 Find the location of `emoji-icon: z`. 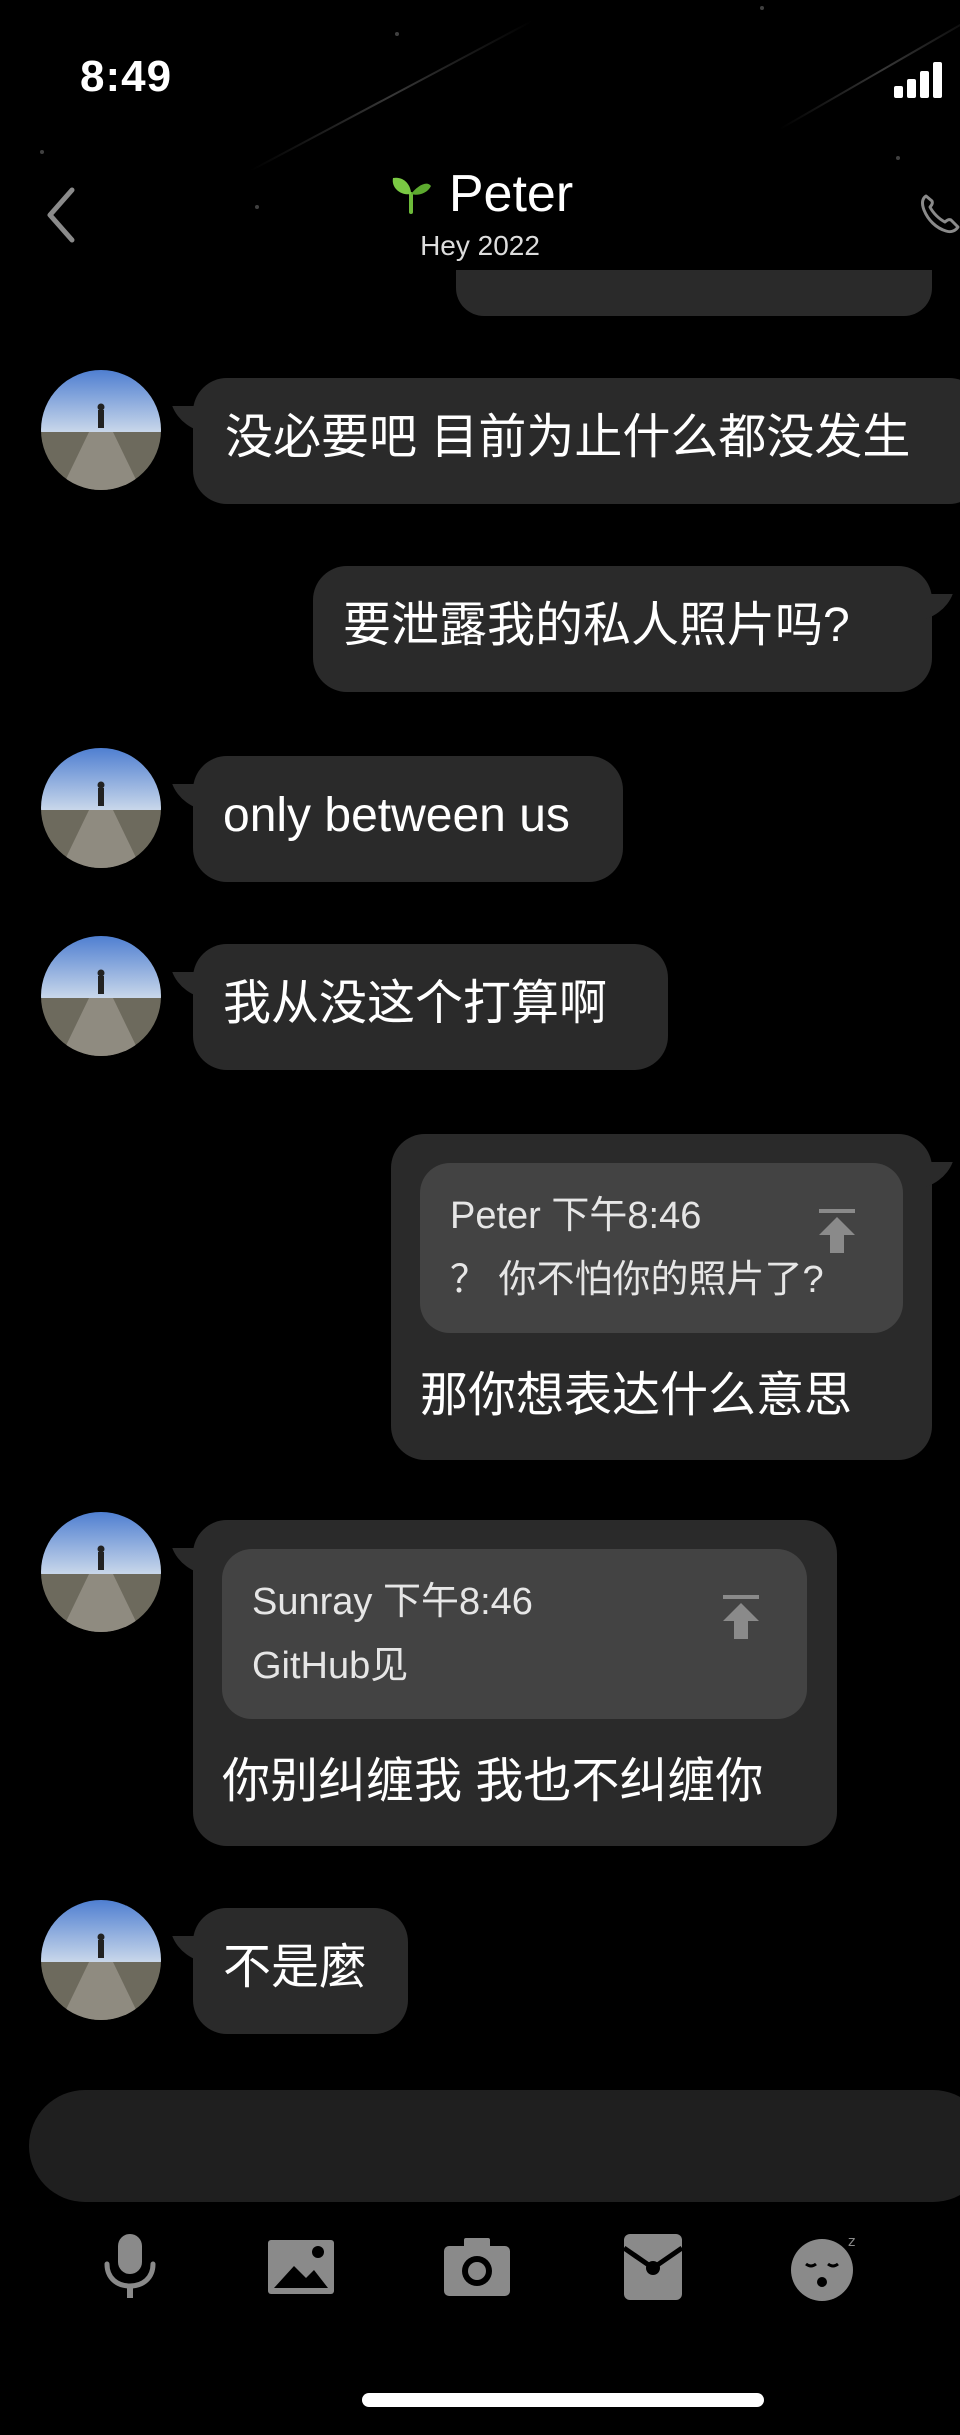

emoji-icon: z is located at coordinates (826, 2267).